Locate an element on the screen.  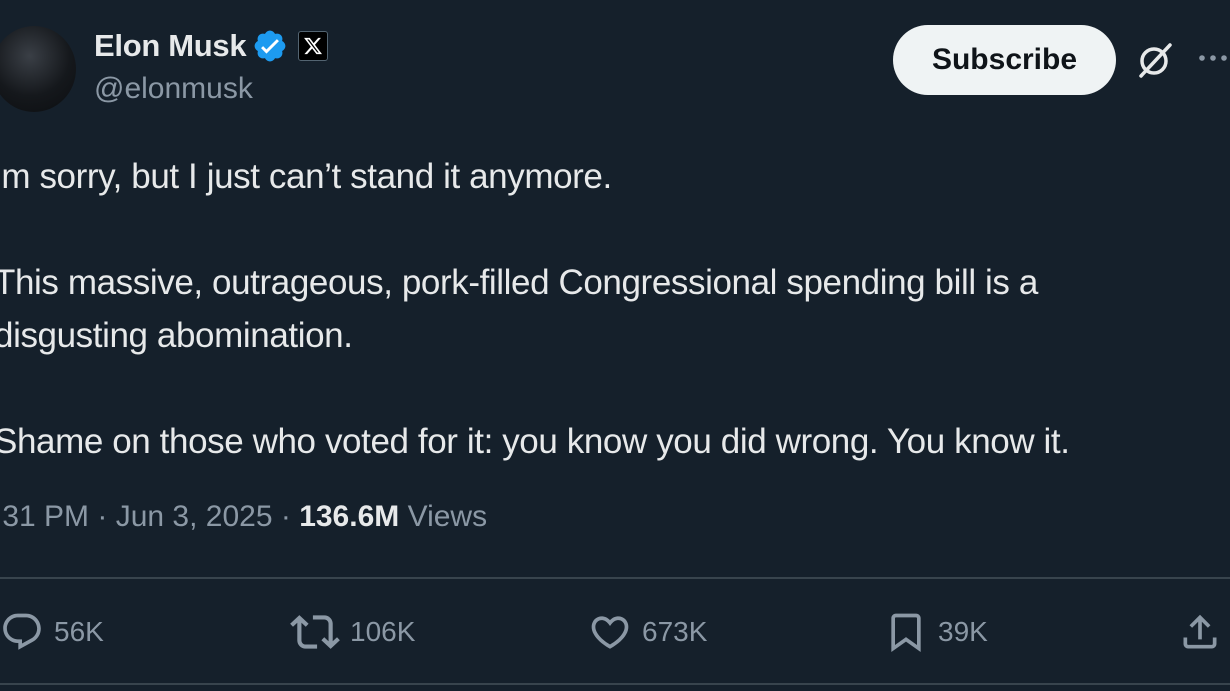
reply-action: 56K is located at coordinates (52, 632).